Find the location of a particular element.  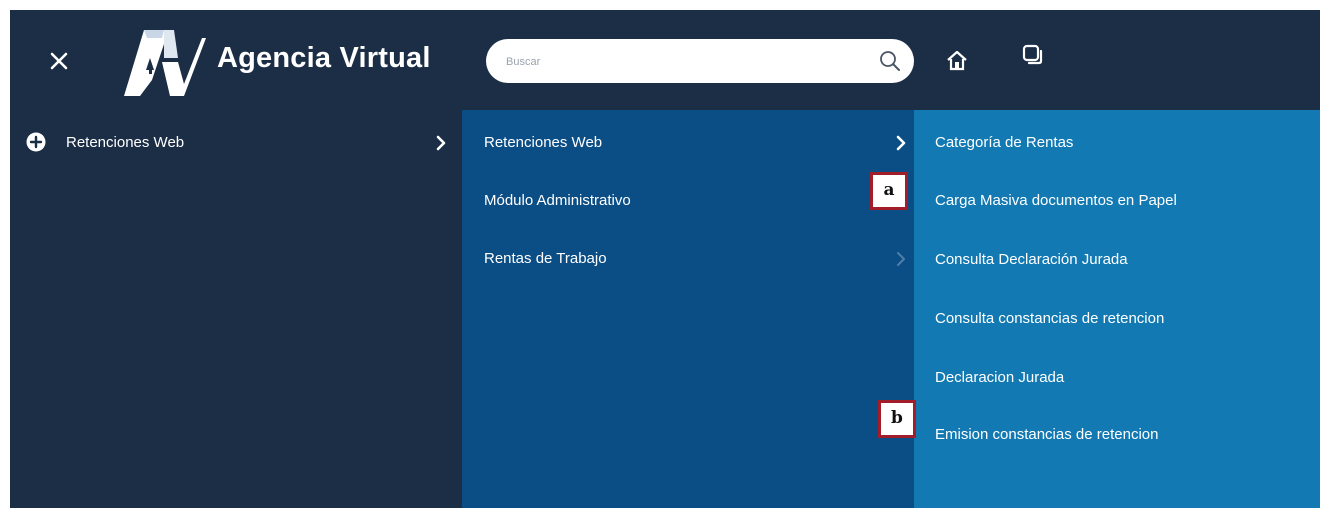

submenu-item-carga-masiva: Carga Masiva documentos en Papel is located at coordinates (1117, 201).